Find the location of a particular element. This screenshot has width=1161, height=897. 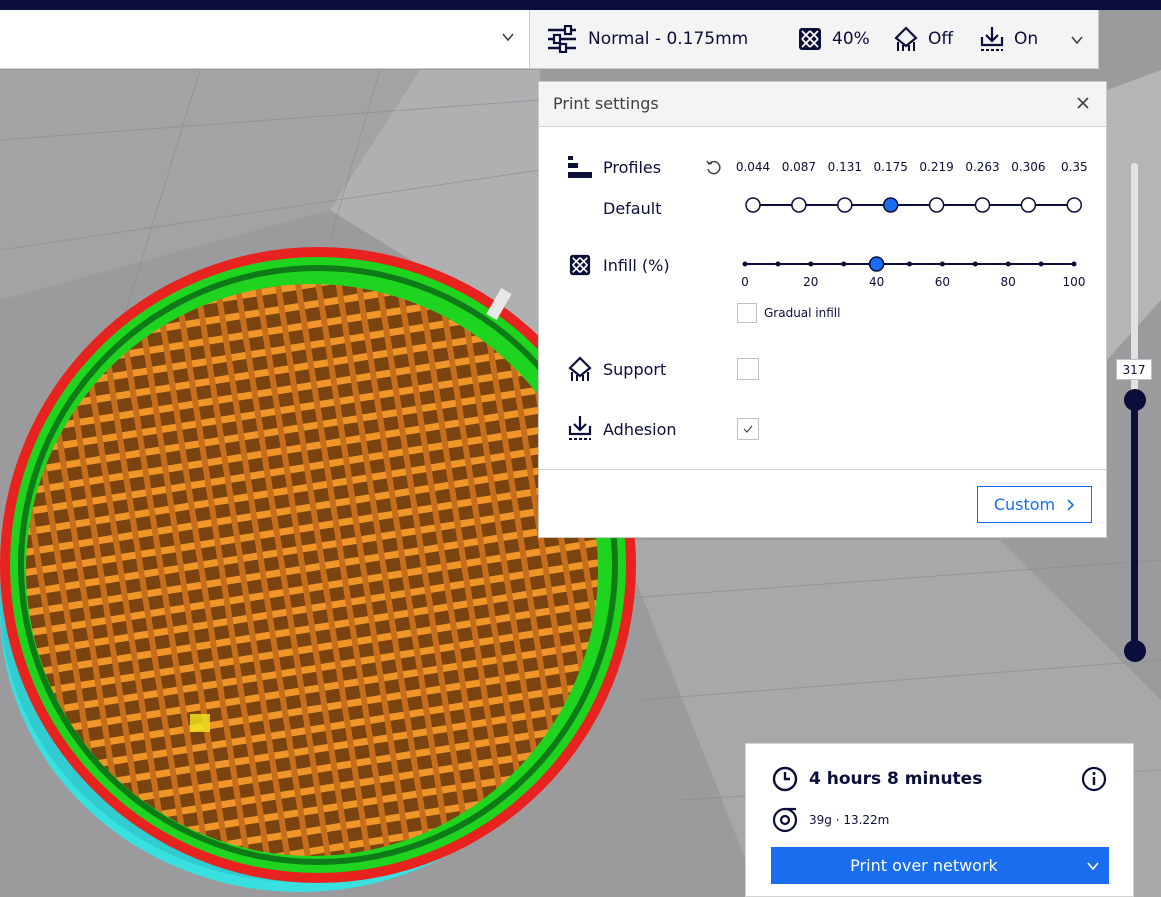

infill-tick-label: 100 is located at coordinates (1074, 282).